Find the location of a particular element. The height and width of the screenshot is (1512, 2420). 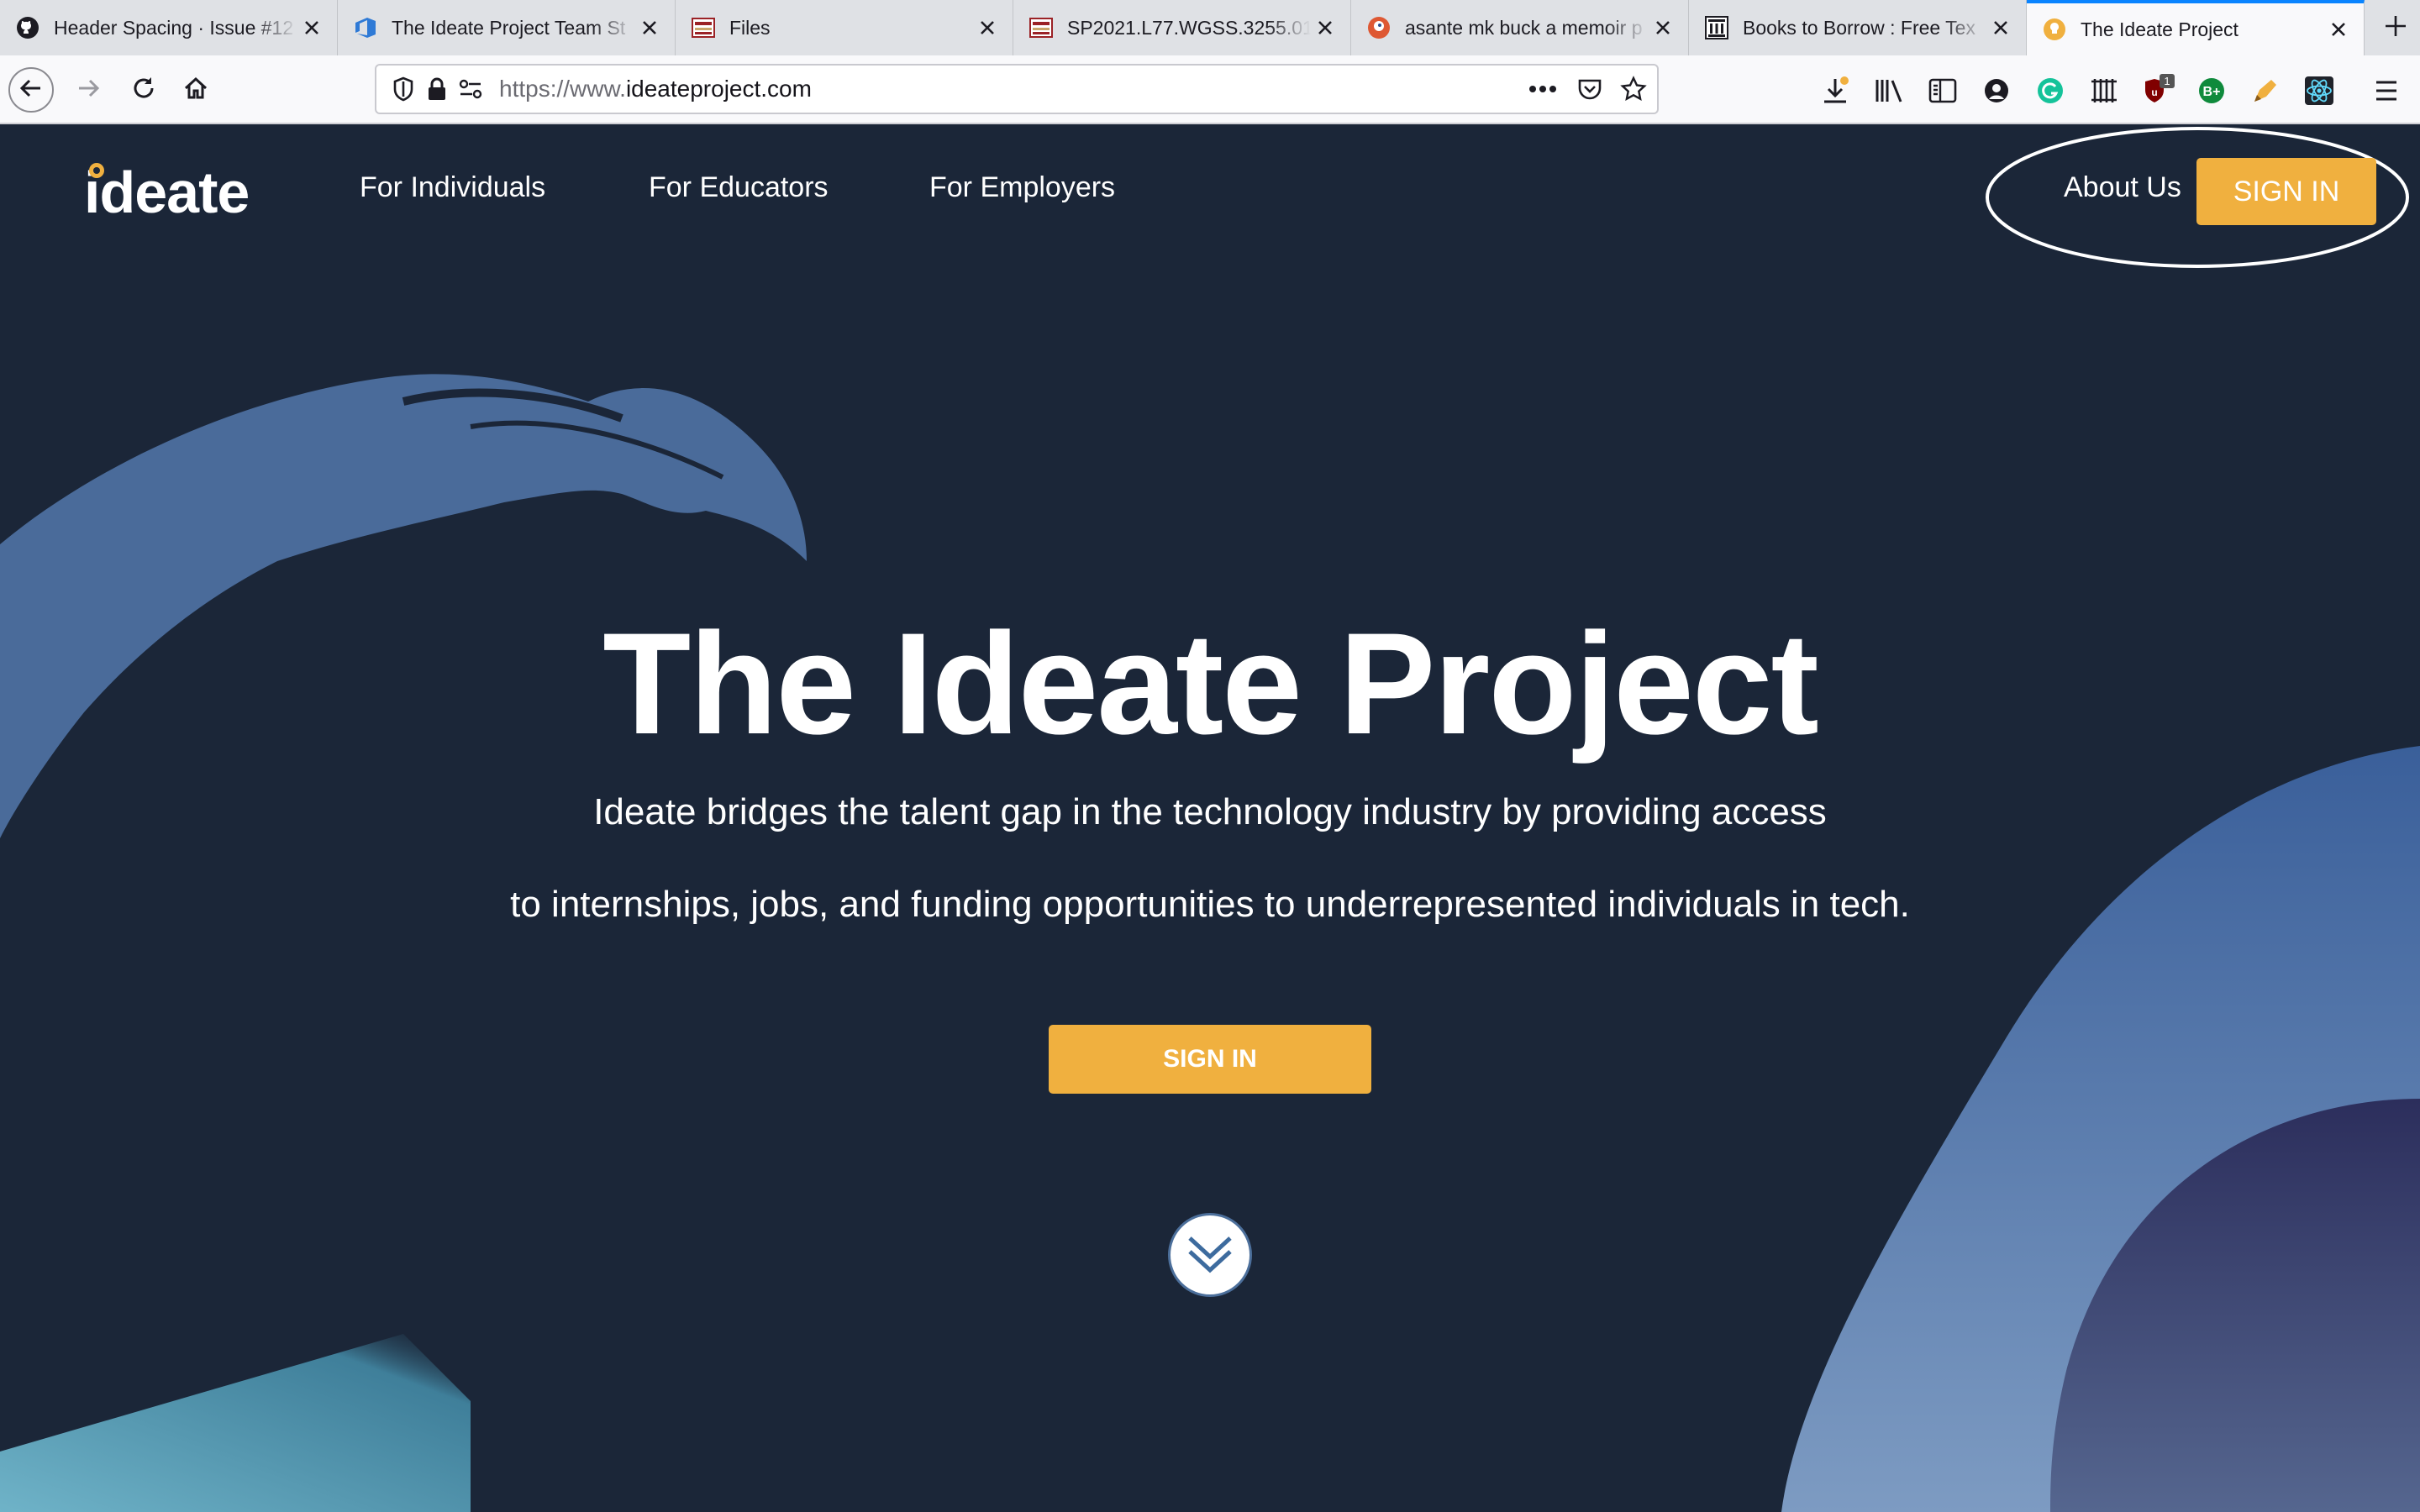

nav-for-employers: For Employers is located at coordinates (1022, 187).